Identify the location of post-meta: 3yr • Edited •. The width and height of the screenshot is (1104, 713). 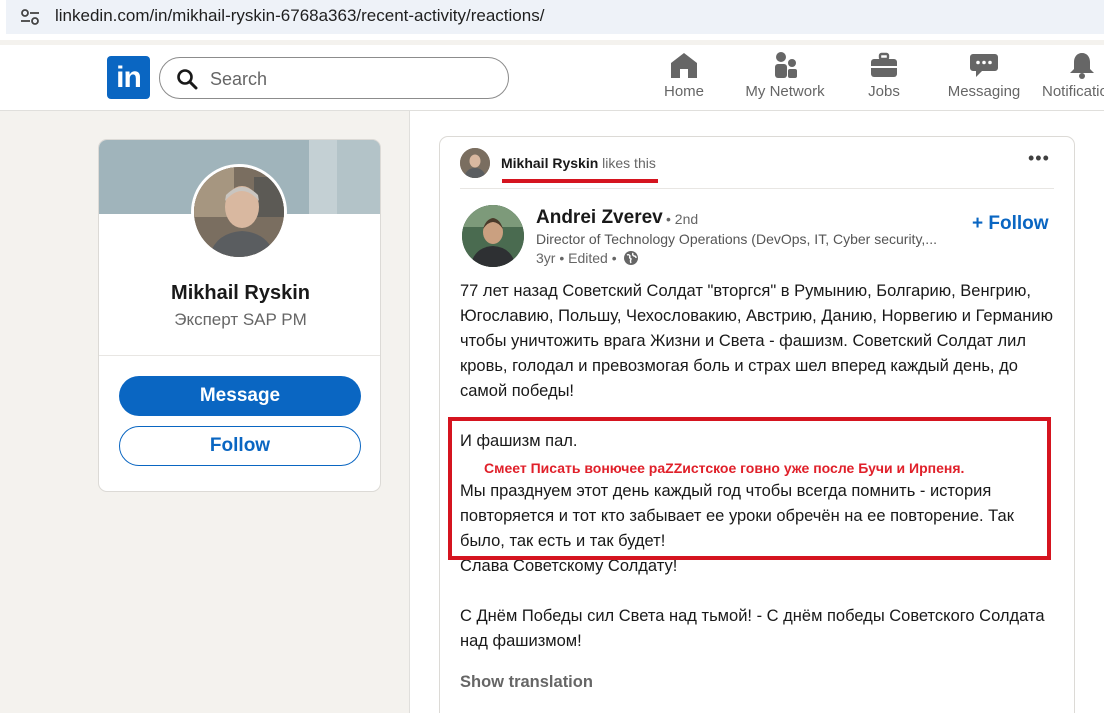
(587, 258).